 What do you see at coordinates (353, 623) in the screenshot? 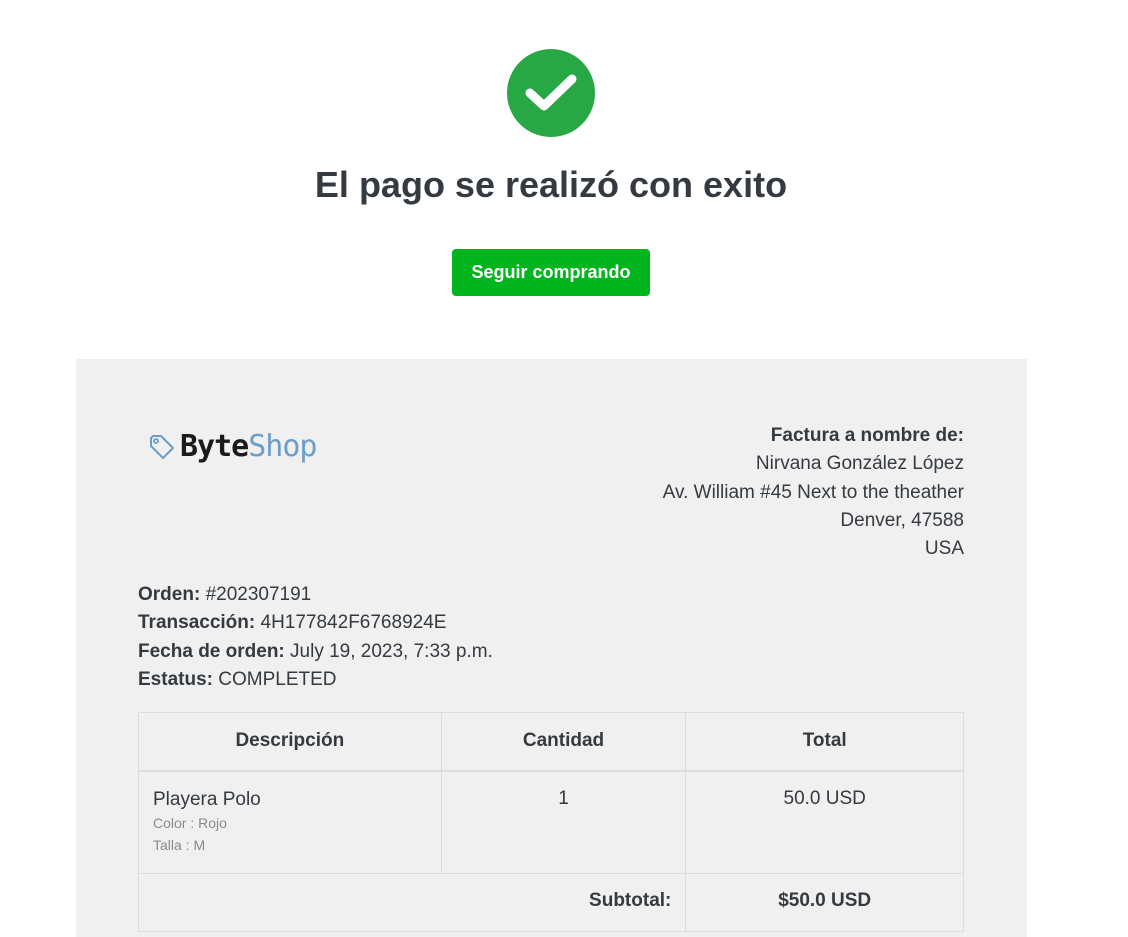
I see `transaction-value: 4H177842F6768924E` at bounding box center [353, 623].